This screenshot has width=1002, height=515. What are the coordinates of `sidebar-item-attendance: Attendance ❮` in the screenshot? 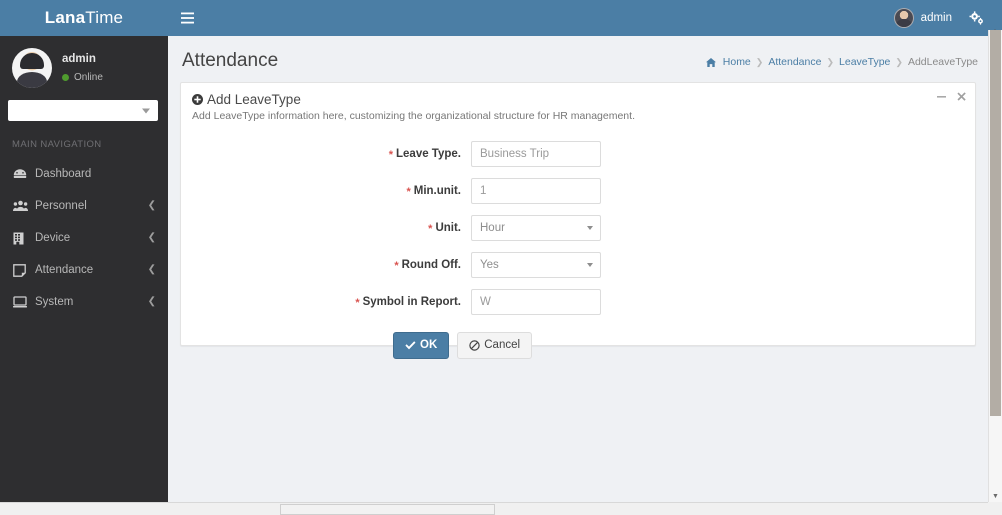 It's located at (84, 270).